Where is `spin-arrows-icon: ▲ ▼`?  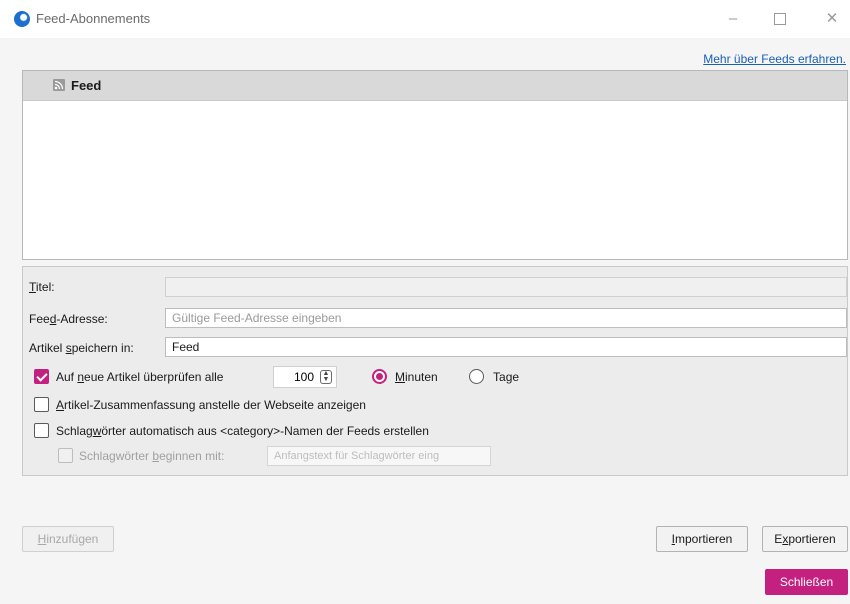
spin-arrows-icon: ▲ ▼ is located at coordinates (326, 377).